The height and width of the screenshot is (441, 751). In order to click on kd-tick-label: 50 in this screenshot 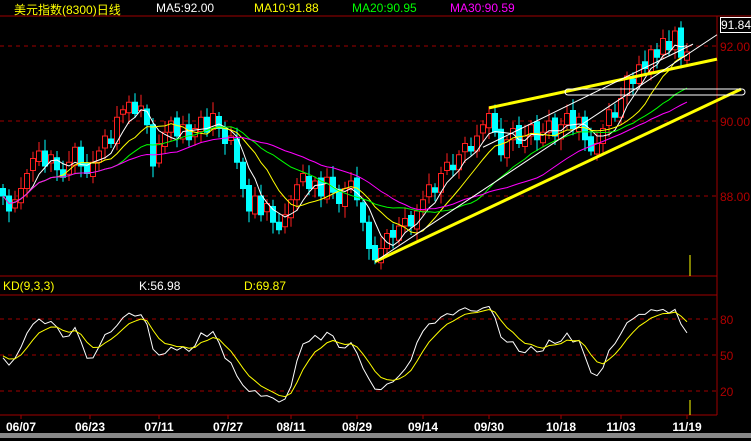, I will do `click(727, 356)`.